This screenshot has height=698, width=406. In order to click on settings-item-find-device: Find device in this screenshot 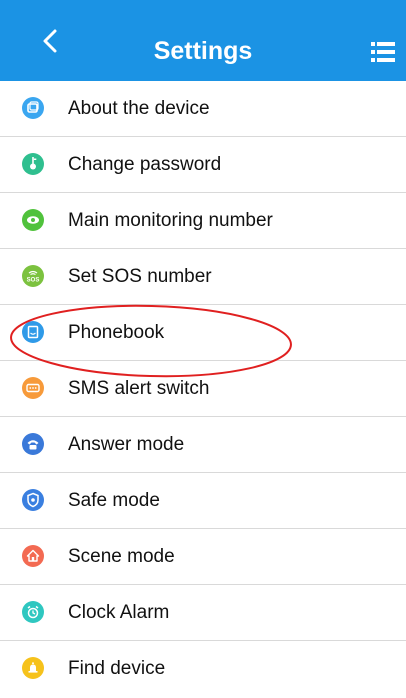, I will do `click(203, 669)`.